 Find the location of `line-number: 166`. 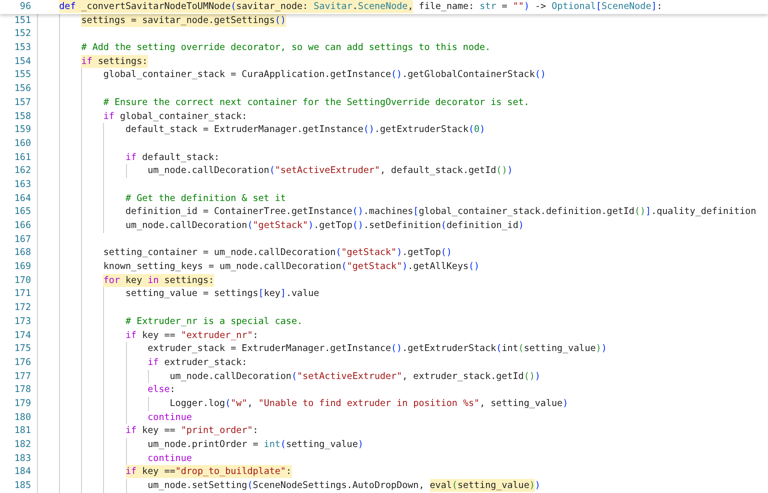

line-number: 166 is located at coordinates (22, 226).